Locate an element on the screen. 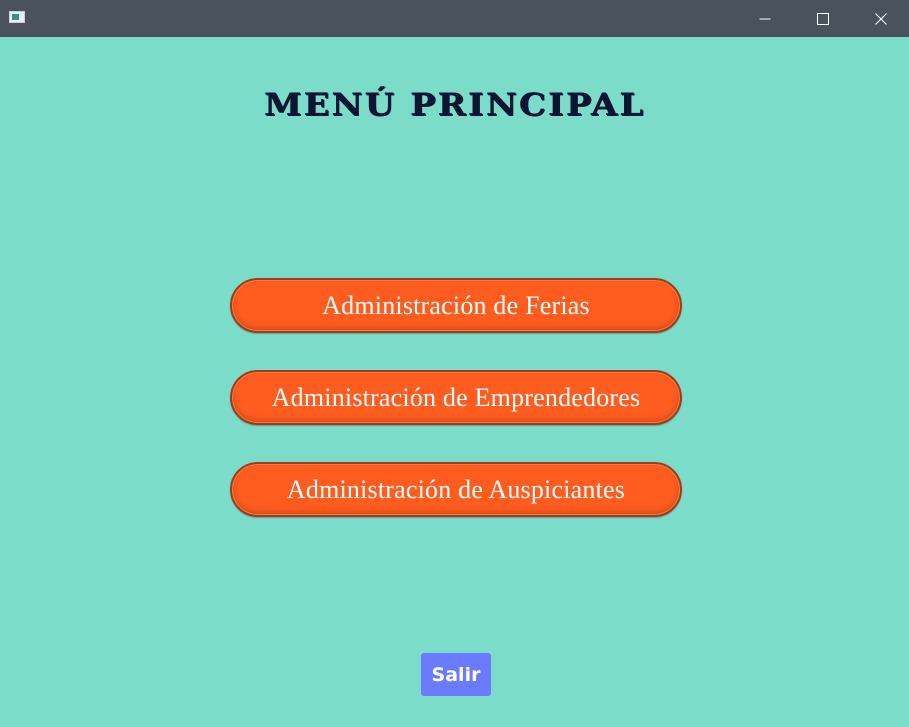  ferias-admin-label: Administración de Ferias is located at coordinates (456, 305).